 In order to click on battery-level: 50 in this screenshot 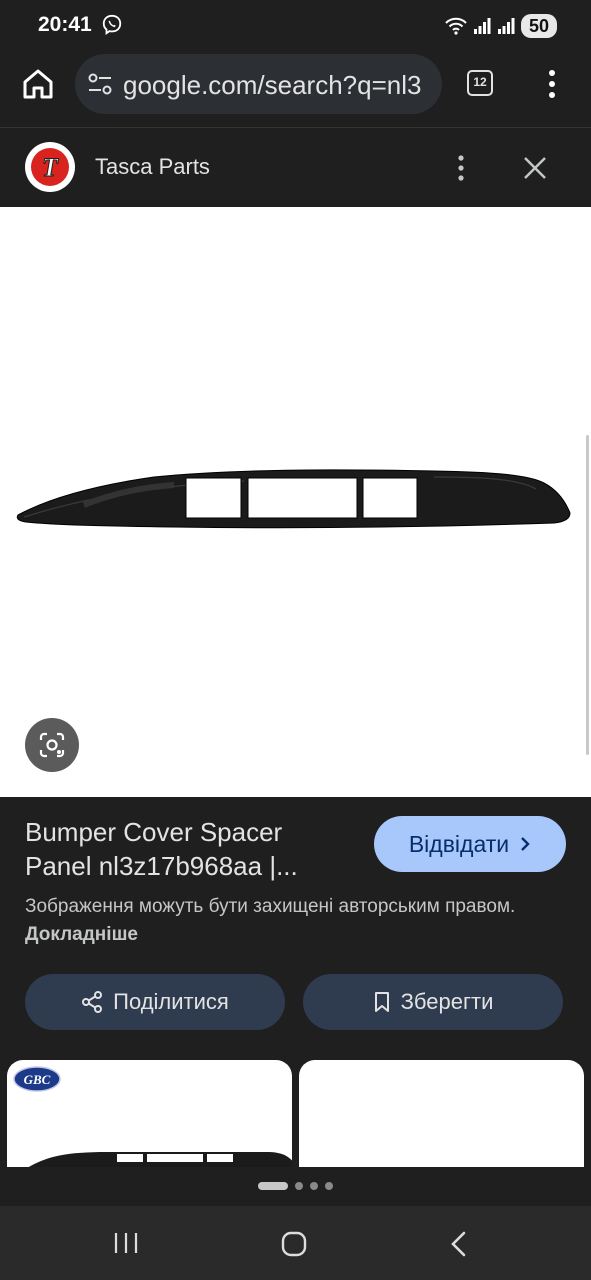, I will do `click(538, 26)`.